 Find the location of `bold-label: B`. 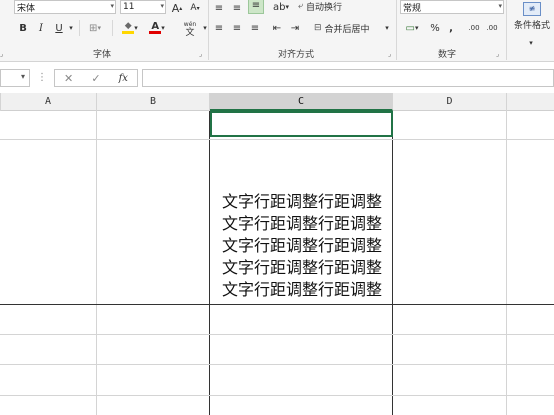

bold-label: B is located at coordinates (23, 28).